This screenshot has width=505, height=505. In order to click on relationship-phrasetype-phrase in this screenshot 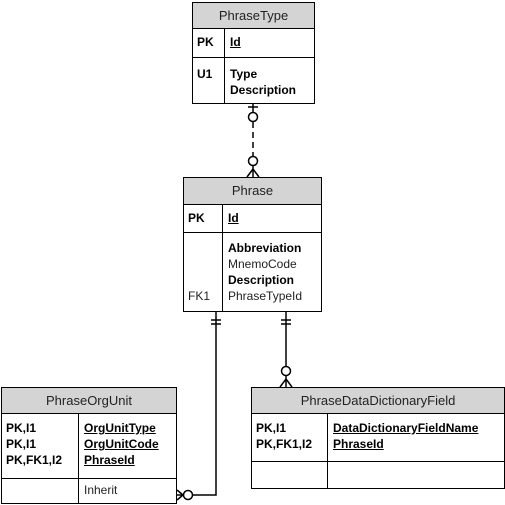, I will do `click(253, 141)`.